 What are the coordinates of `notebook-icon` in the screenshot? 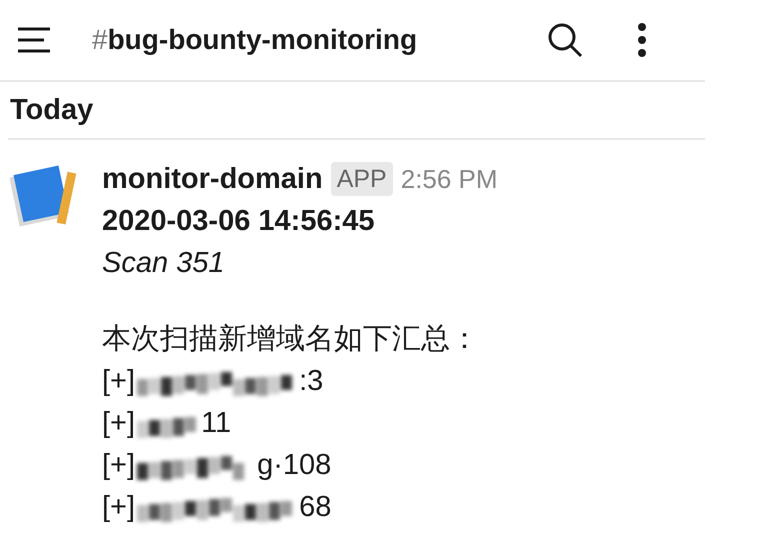 It's located at (44, 196).